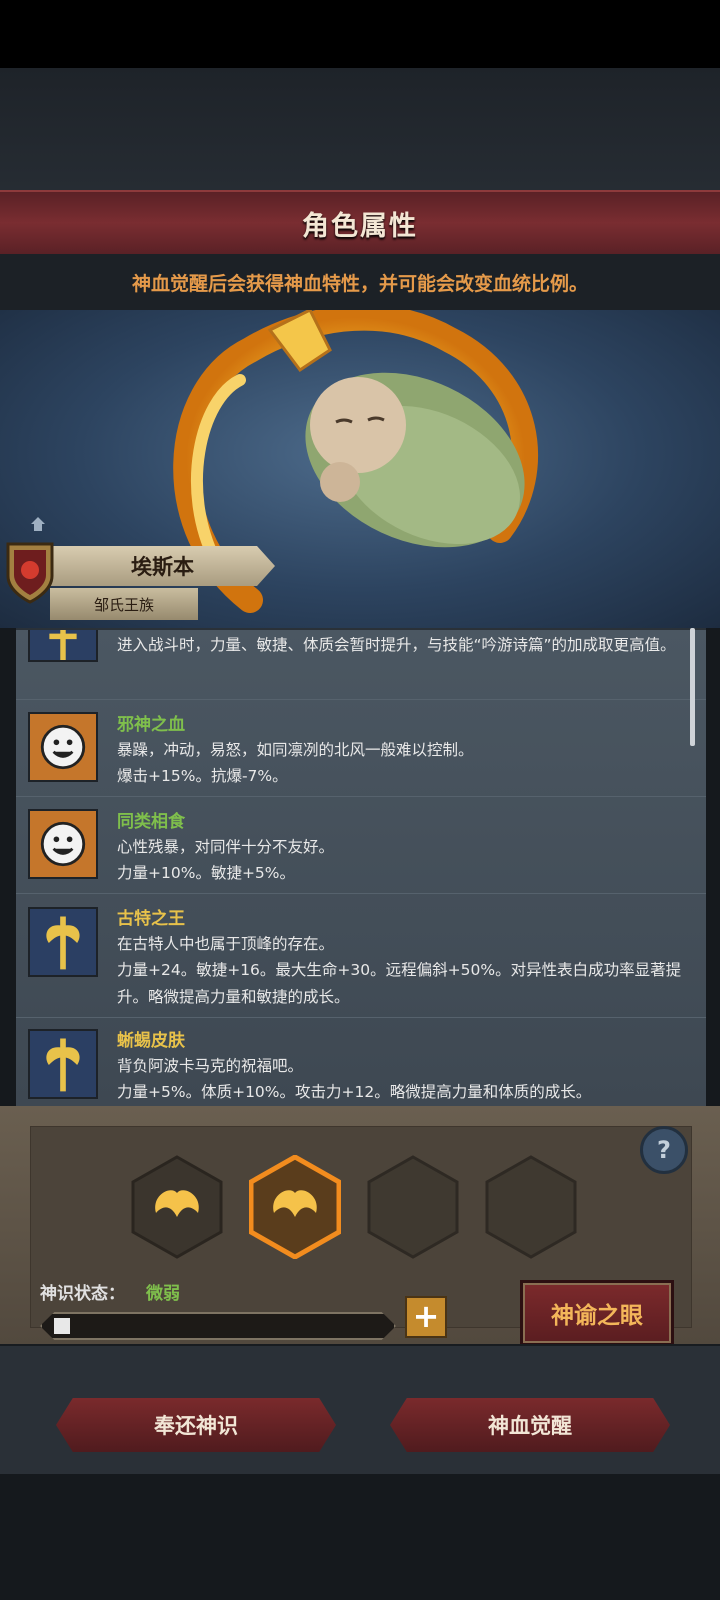 The image size is (720, 1600). What do you see at coordinates (163, 1294) in the screenshot?
I see `divine-state-value: 微弱` at bounding box center [163, 1294].